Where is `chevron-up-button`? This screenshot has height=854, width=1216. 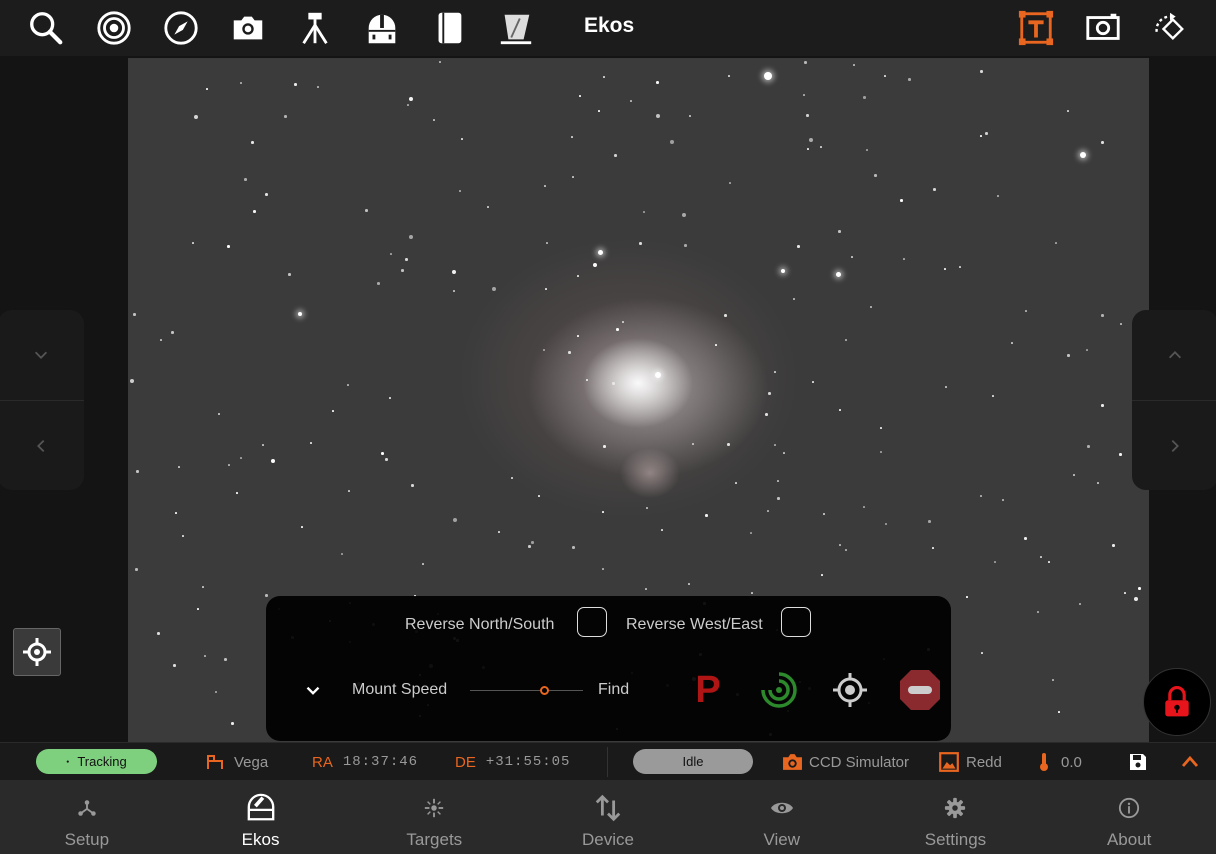
chevron-up-button is located at coordinates (1174, 355).